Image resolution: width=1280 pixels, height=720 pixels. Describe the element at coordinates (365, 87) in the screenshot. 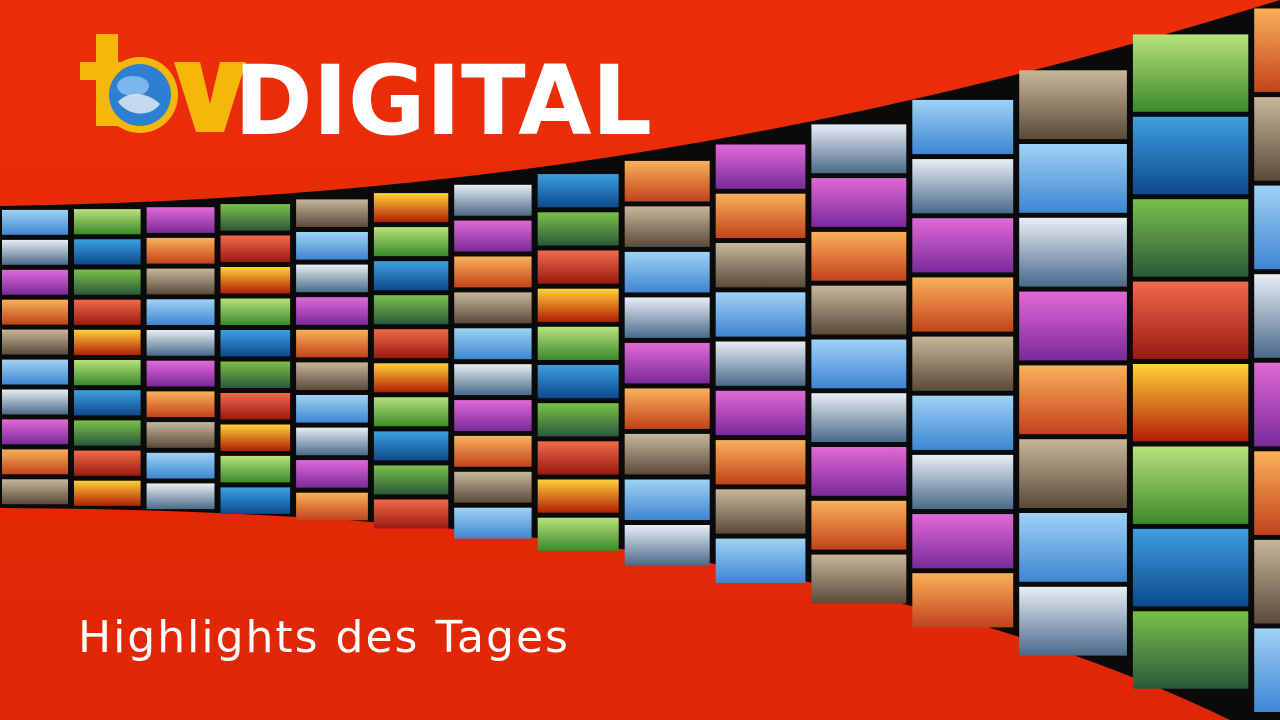

I see `tv-digital-logo: tv DIGITAL` at that location.